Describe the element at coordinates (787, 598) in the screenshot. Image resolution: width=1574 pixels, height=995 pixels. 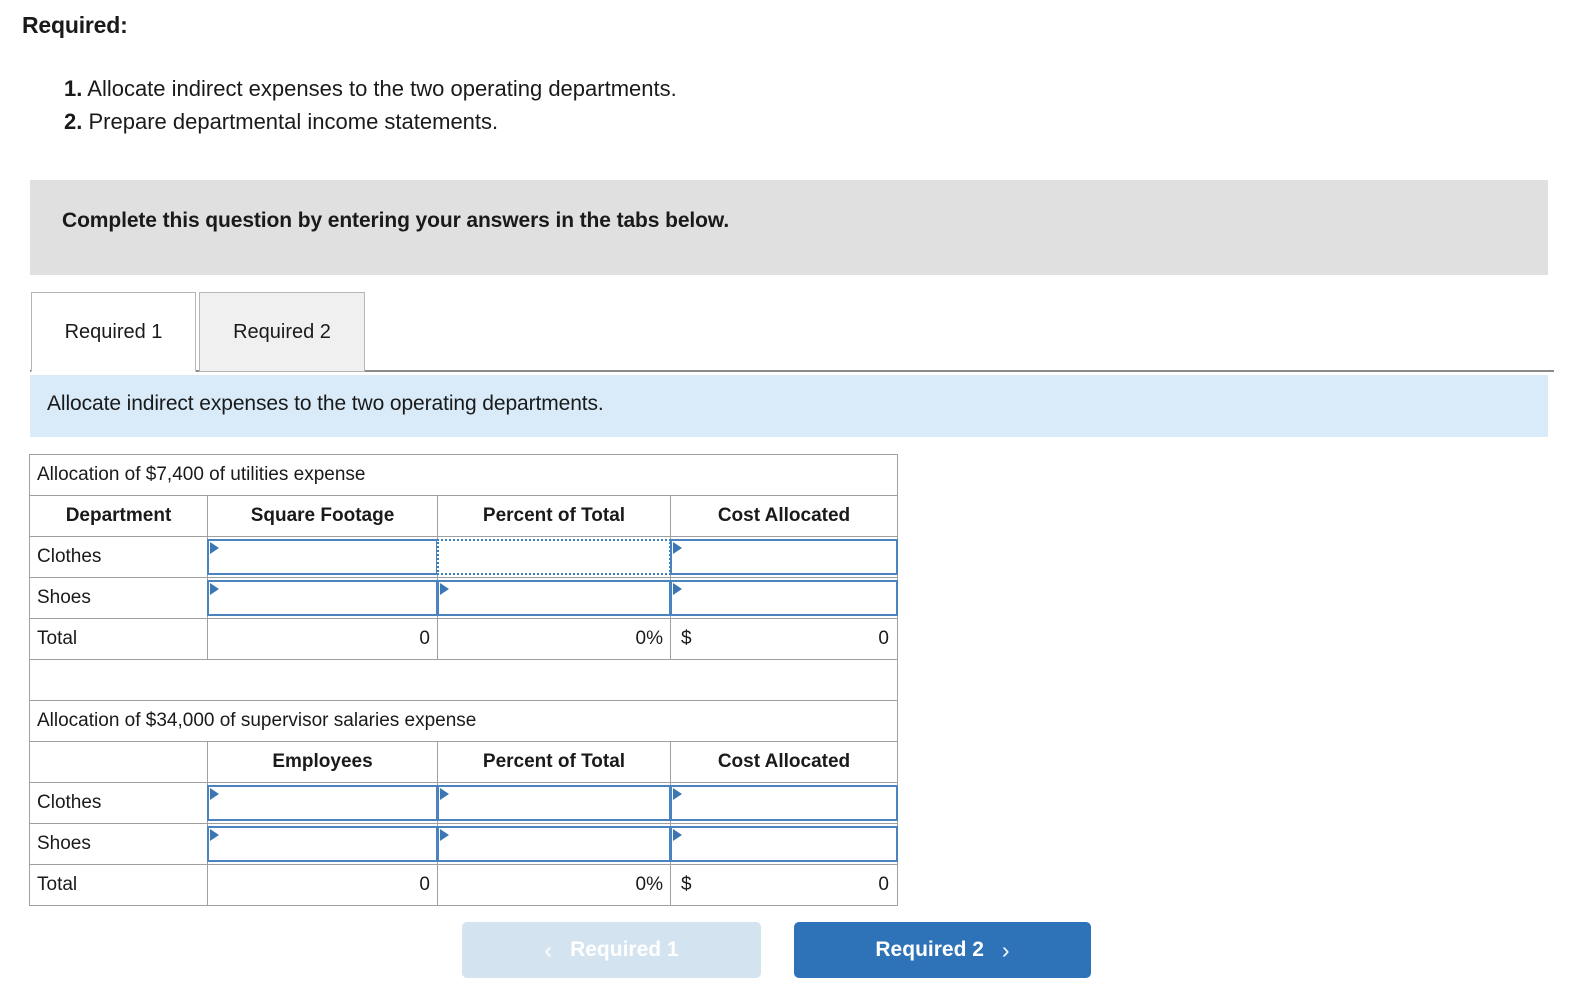
I see `table1-shoes-cost-allocated-input` at that location.